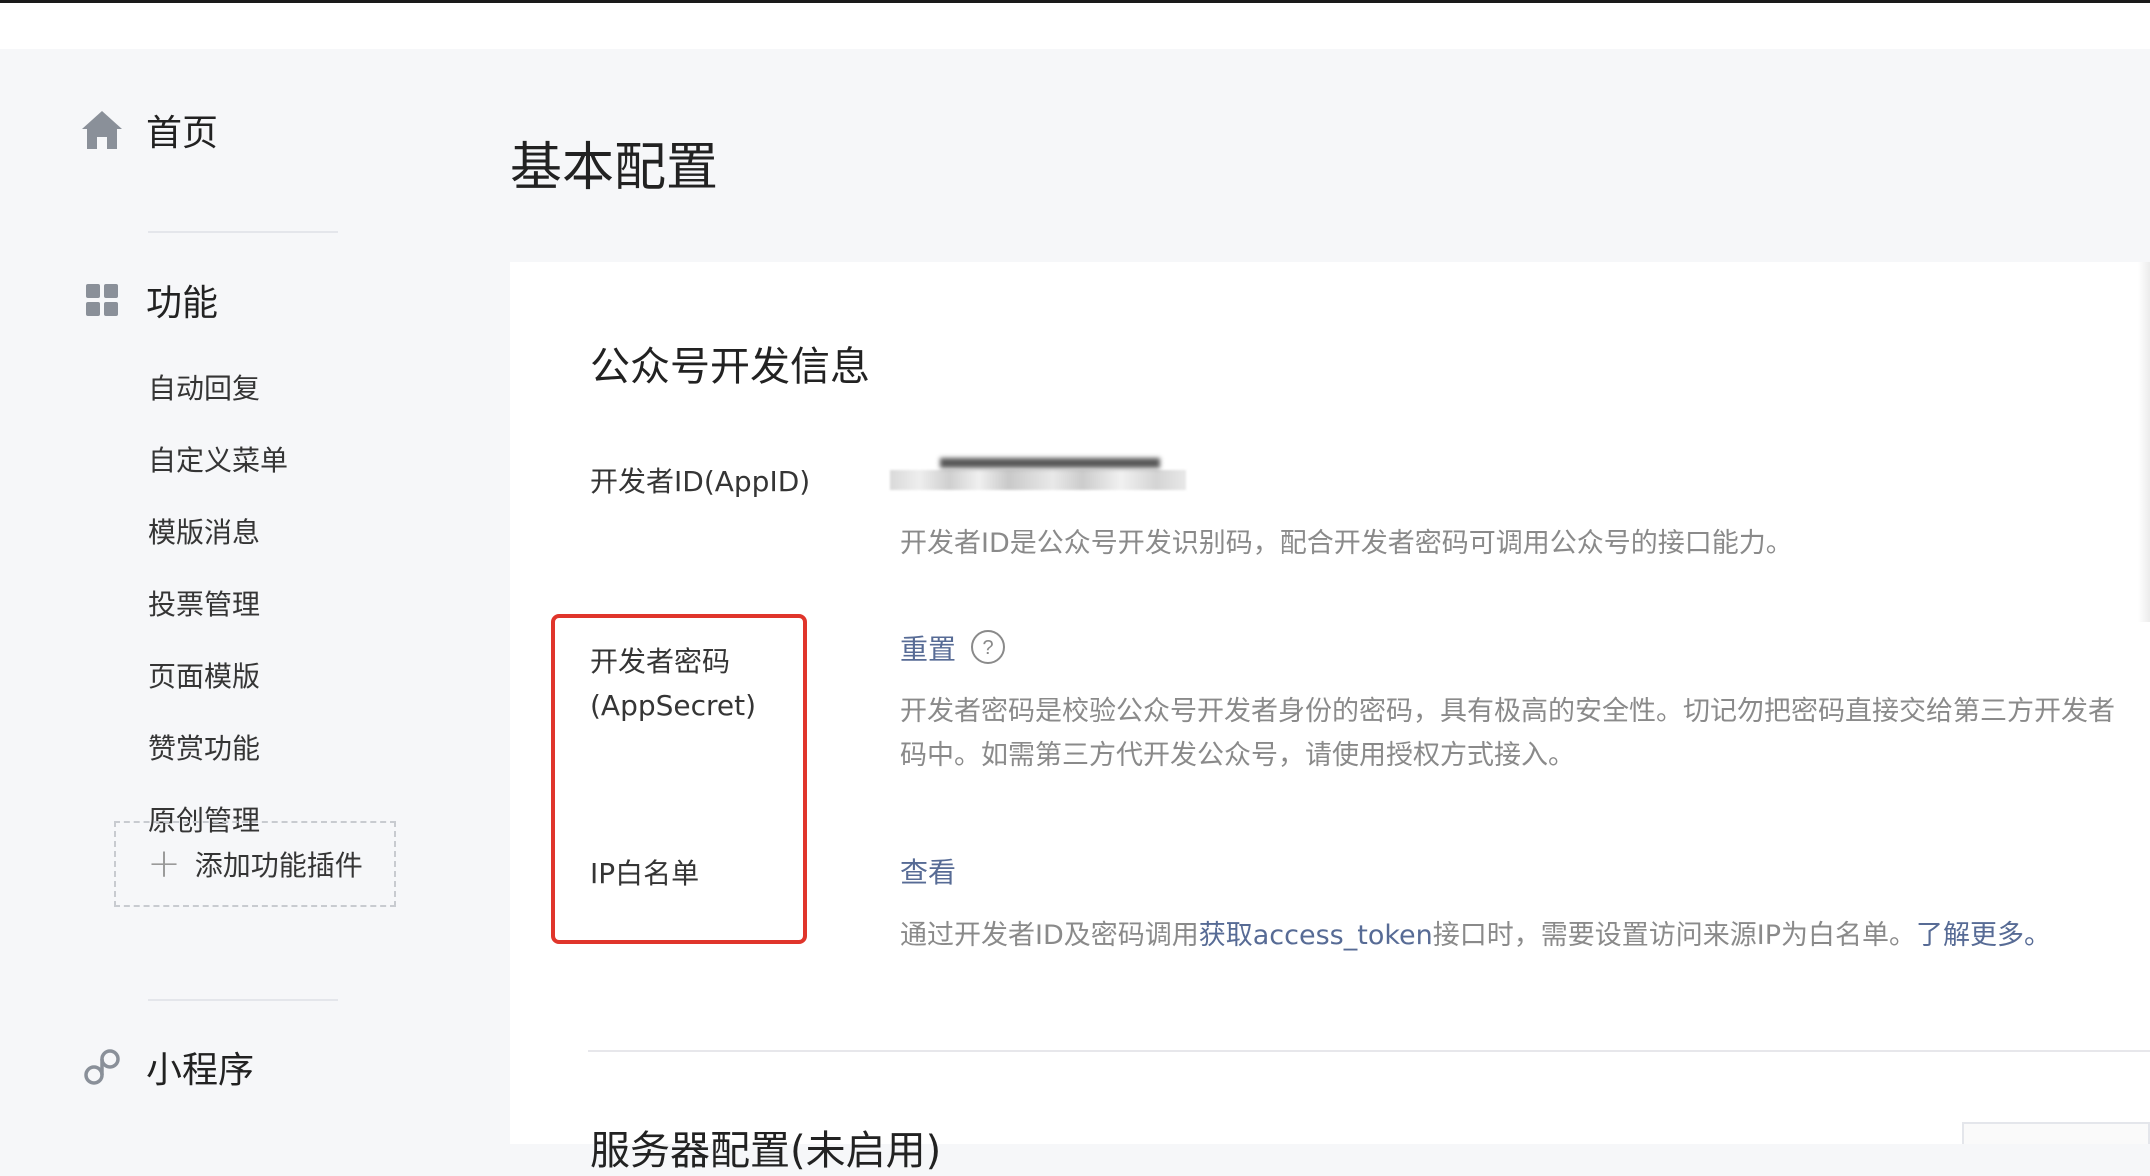 Image resolution: width=2150 pixels, height=1176 pixels. Describe the element at coordinates (204, 531) in the screenshot. I see `menu-item-template-message: 模版消息` at that location.